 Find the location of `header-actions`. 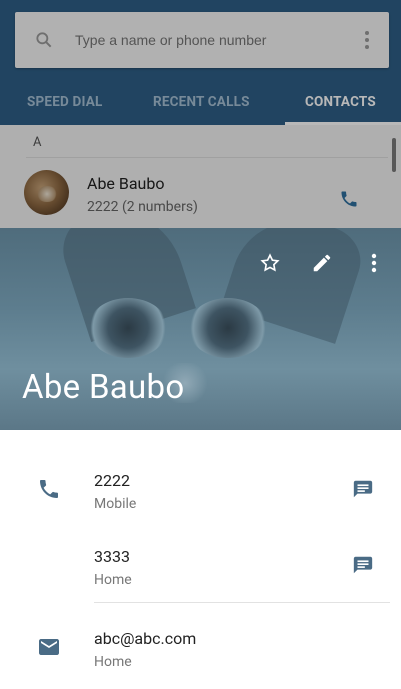

header-actions is located at coordinates (322, 263).